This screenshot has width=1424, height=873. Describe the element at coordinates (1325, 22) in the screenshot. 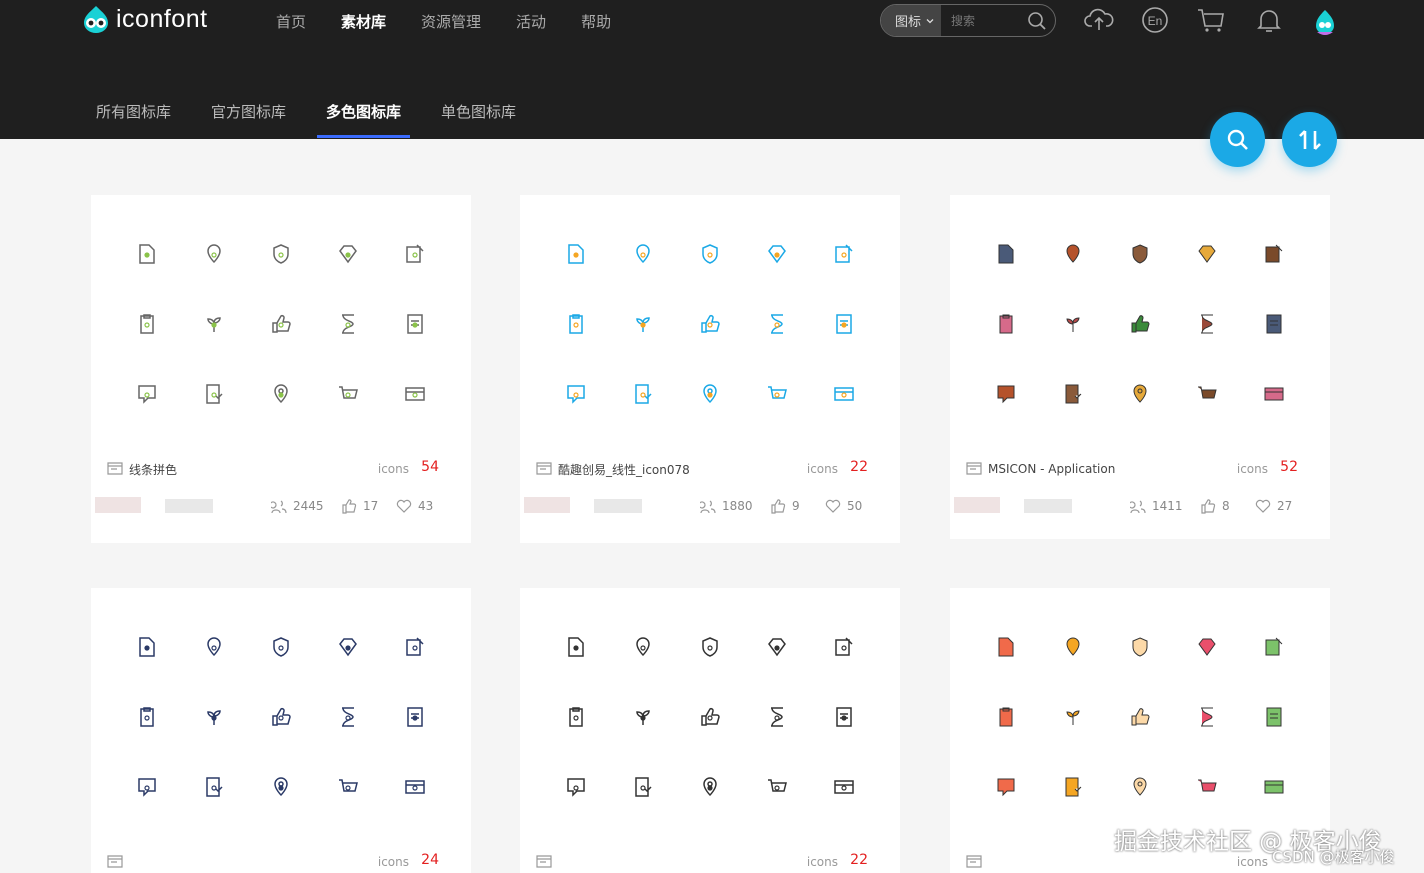

I see `user-avatar-icon` at that location.